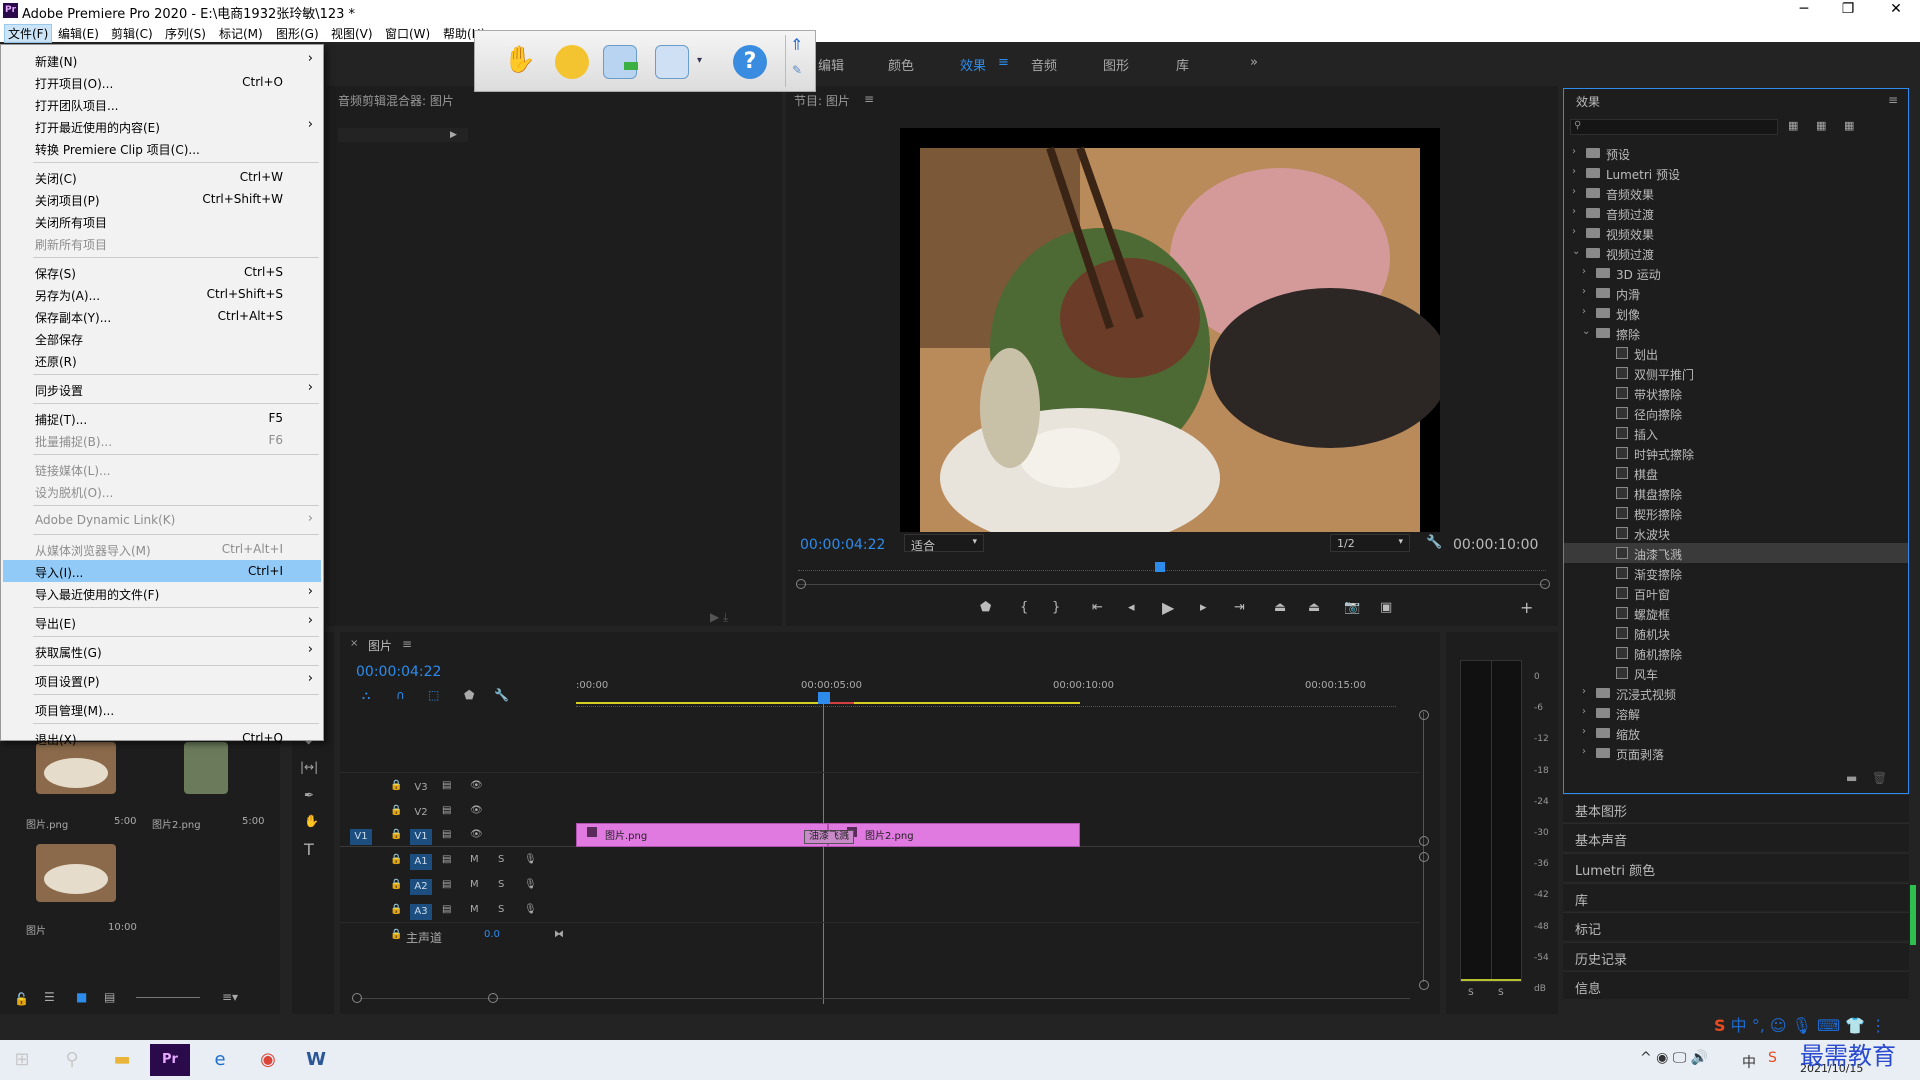 The image size is (1920, 1080). Describe the element at coordinates (208, 786) in the screenshot. I see `project-item: 图片2.png 5:00` at that location.